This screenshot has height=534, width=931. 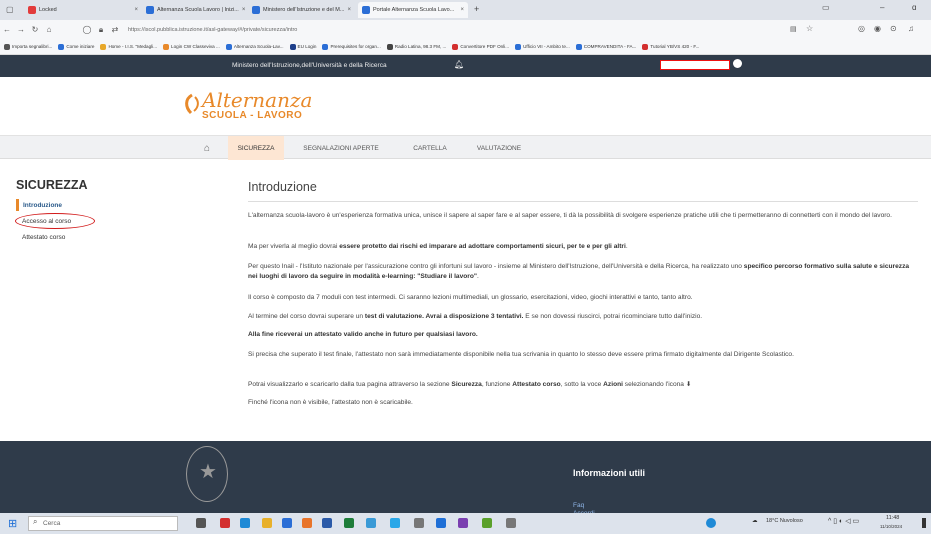 What do you see at coordinates (307, 523) in the screenshot?
I see `firefox-icon` at bounding box center [307, 523].